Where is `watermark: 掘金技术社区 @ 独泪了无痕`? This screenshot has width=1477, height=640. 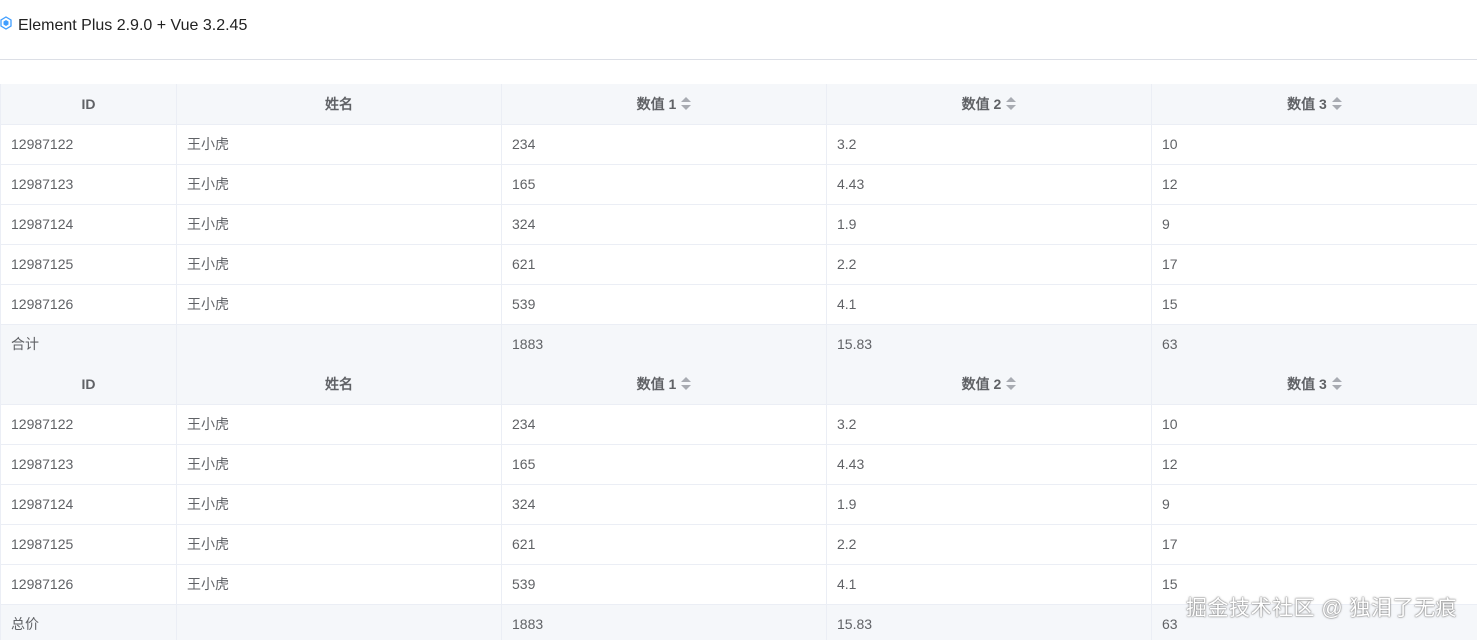
watermark: 掘金技术社区 @ 独泪了无痕 is located at coordinates (1321, 608).